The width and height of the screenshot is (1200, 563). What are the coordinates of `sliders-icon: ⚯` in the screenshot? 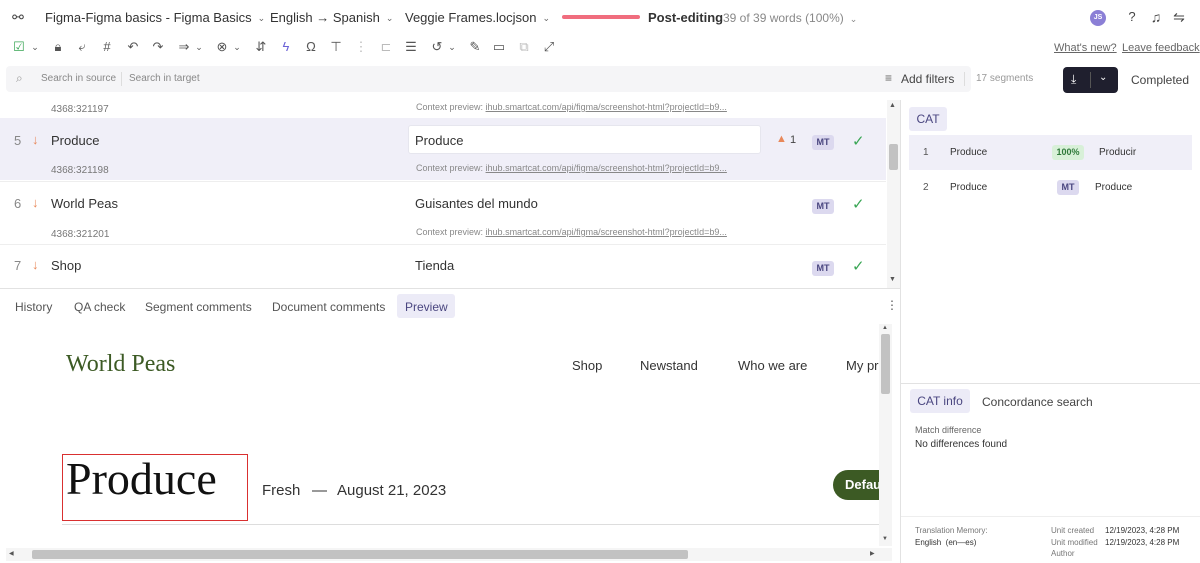 It's located at (18, 17).